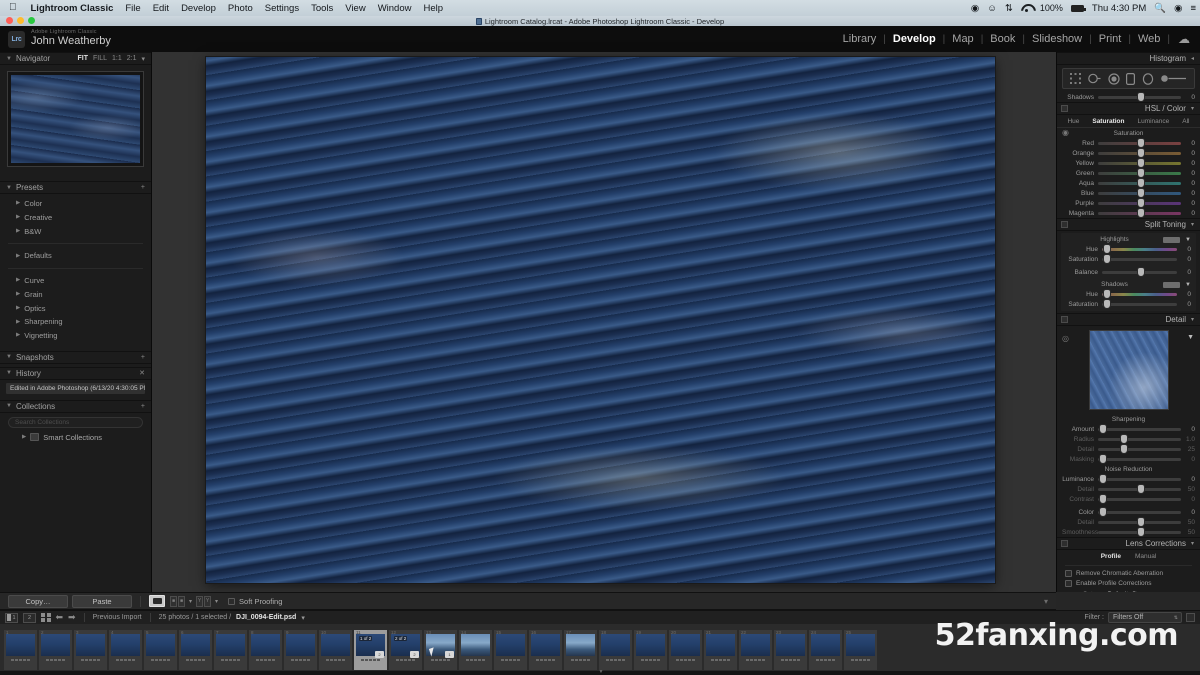 This screenshot has height=675, width=1200. What do you see at coordinates (1128, 193) in the screenshot?
I see `hsl-slider-blue: Blue 0` at bounding box center [1128, 193].